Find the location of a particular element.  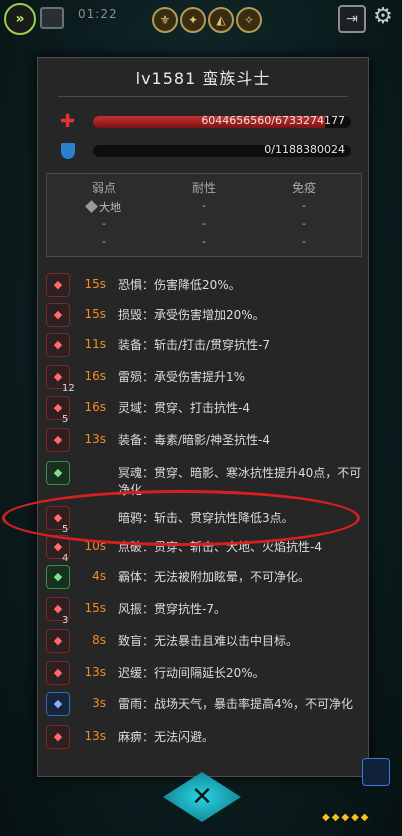

thunder-rain-icon: ◆ is located at coordinates (58, 704).